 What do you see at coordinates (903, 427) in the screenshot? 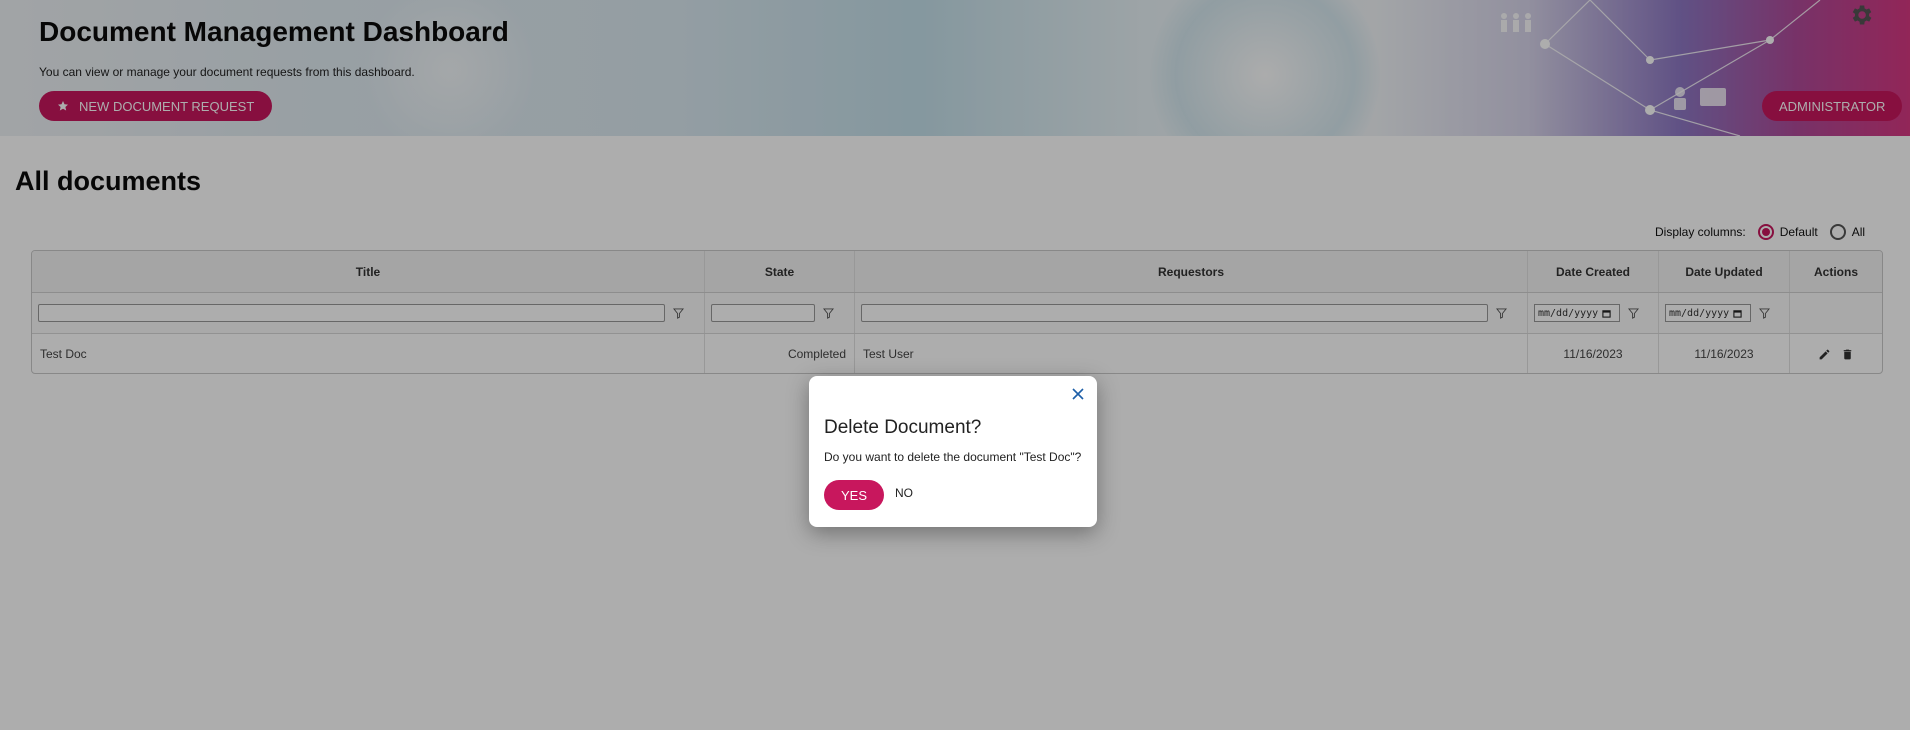
I see `dialog-title: Delete Document?` at bounding box center [903, 427].